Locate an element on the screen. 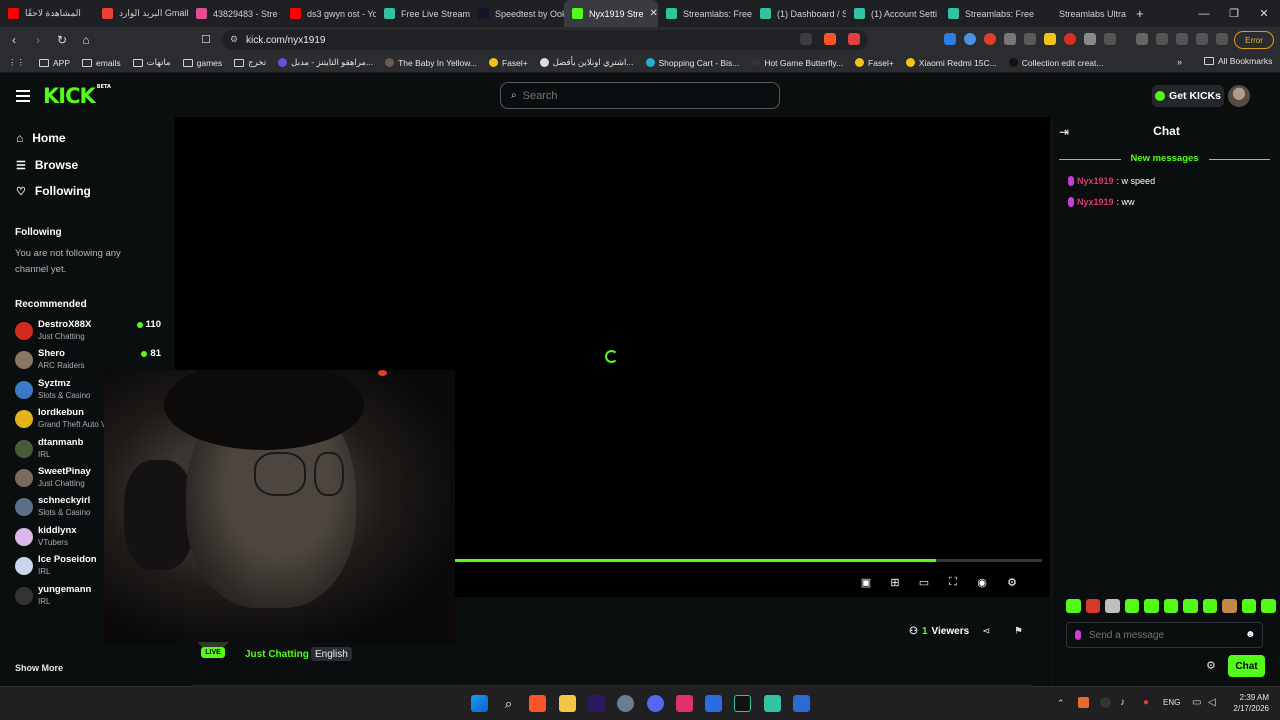  playback-icon: ◉ is located at coordinates (982, 582).